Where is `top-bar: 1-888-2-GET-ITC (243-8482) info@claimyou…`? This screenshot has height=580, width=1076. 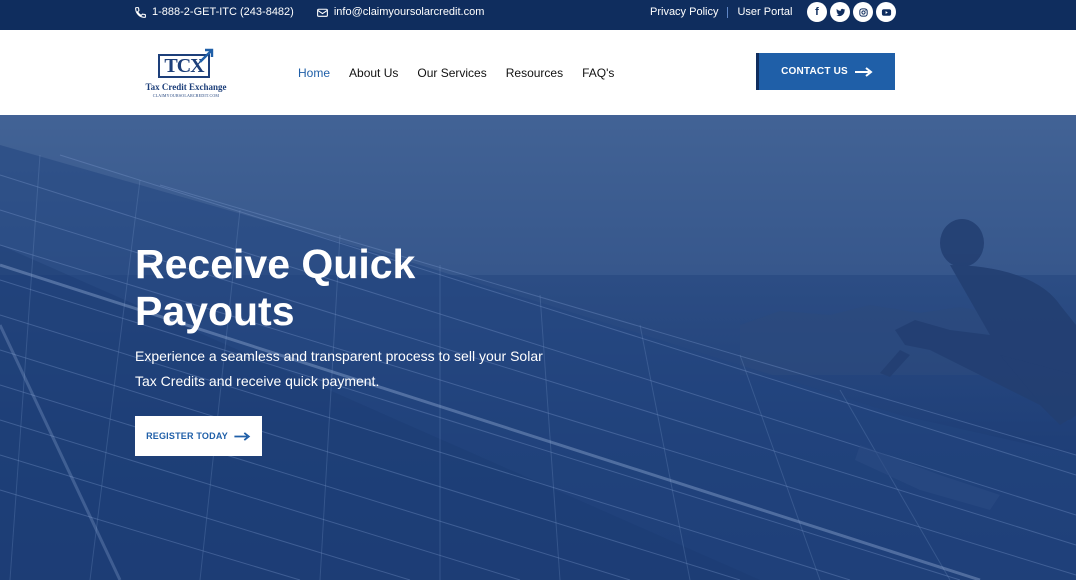 top-bar: 1-888-2-GET-ITC (243-8482) info@claimyou… is located at coordinates (538, 15).